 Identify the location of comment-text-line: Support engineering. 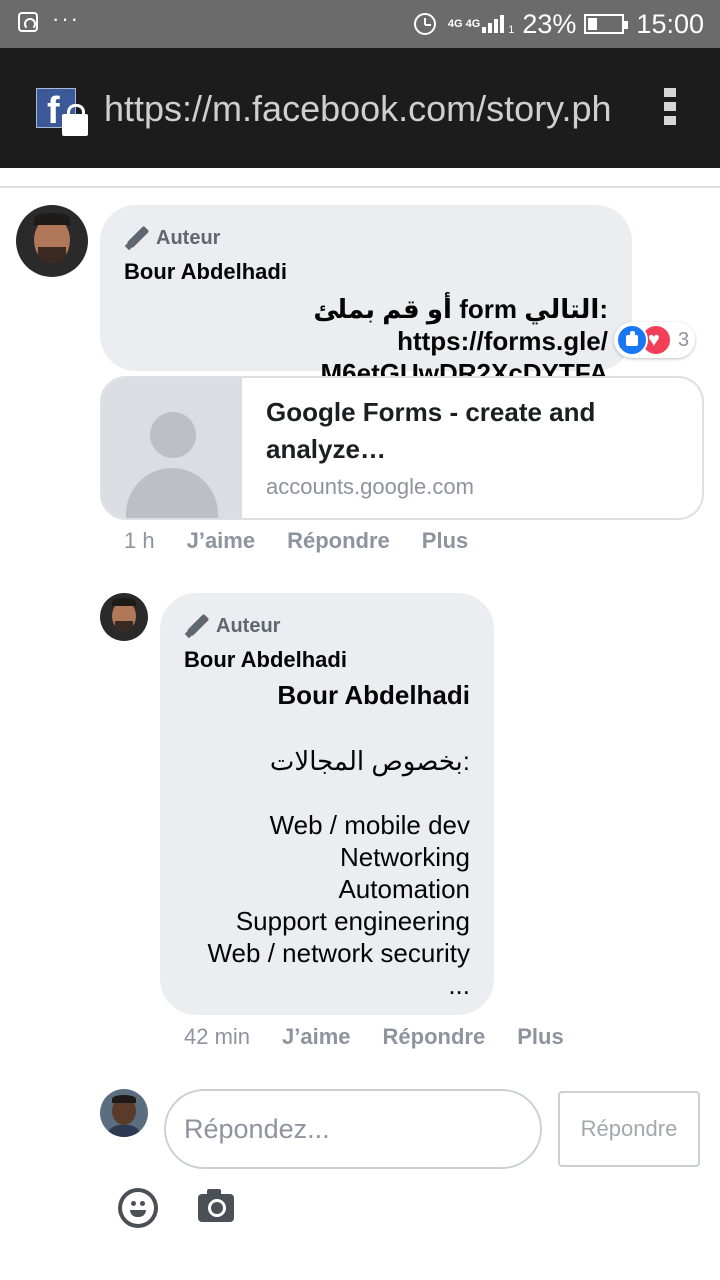
(352, 921).